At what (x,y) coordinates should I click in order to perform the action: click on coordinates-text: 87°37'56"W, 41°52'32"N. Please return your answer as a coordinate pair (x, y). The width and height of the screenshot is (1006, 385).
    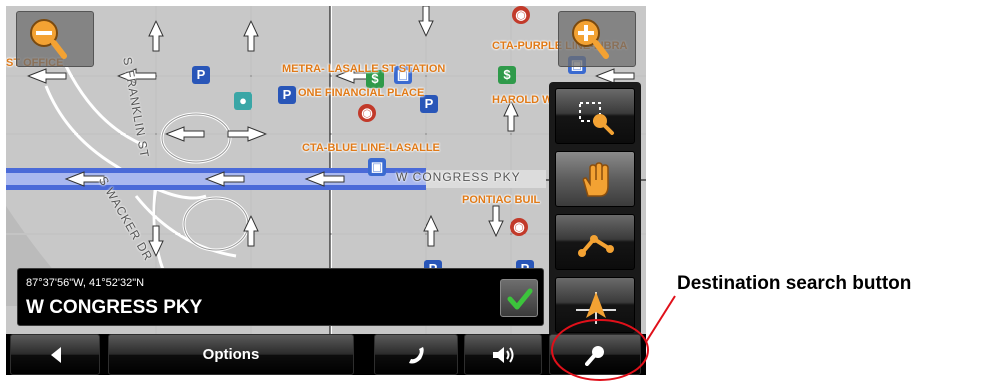
    Looking at the image, I should click on (85, 283).